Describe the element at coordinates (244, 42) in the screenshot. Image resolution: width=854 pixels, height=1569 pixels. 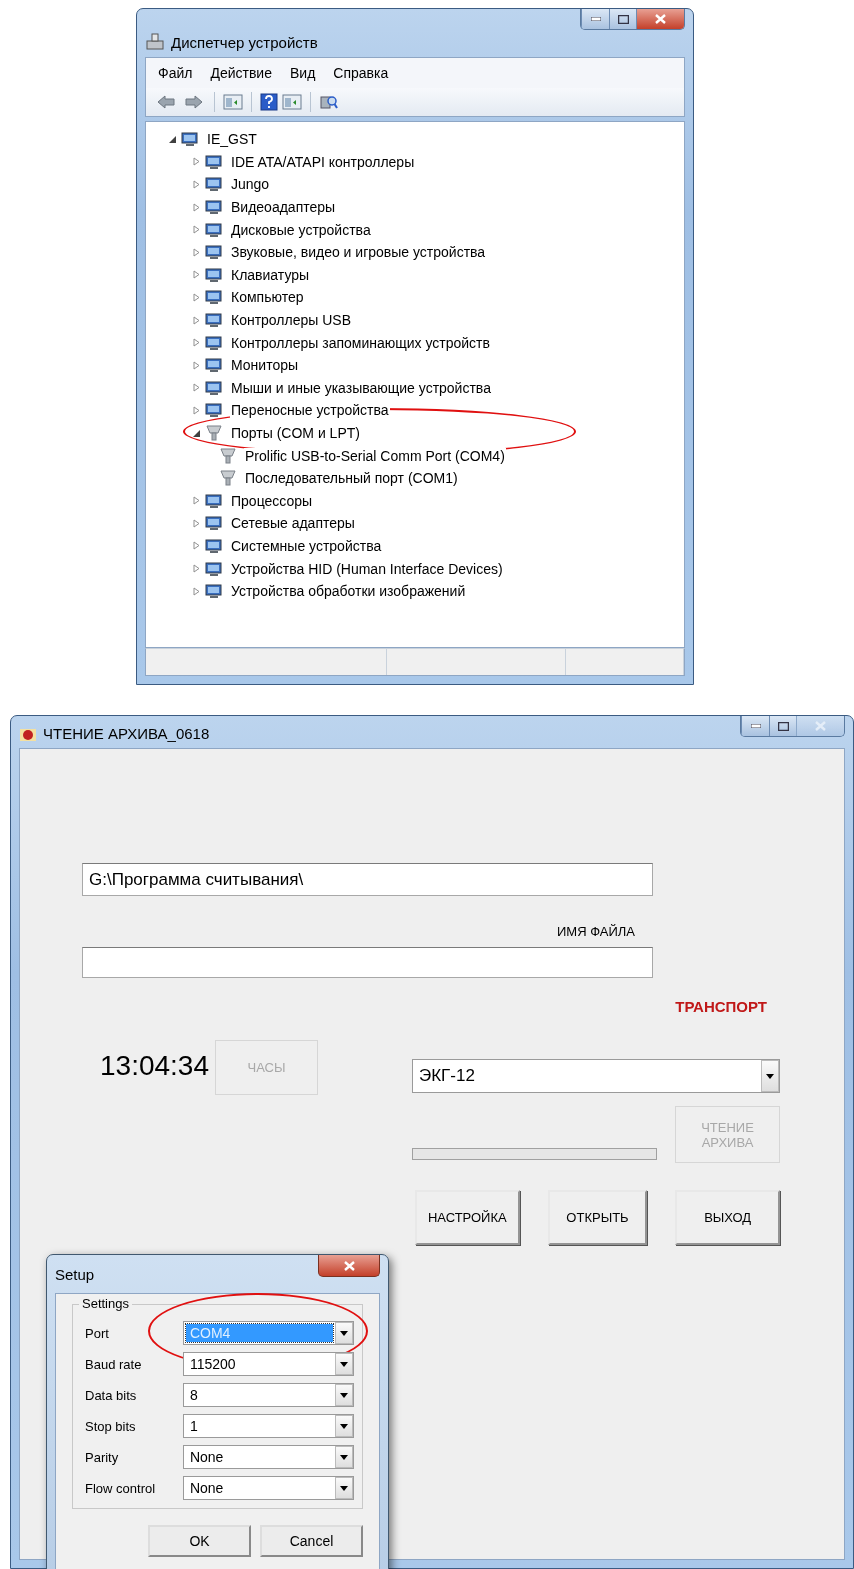
I see `window-title: Диспетчер устройств` at that location.